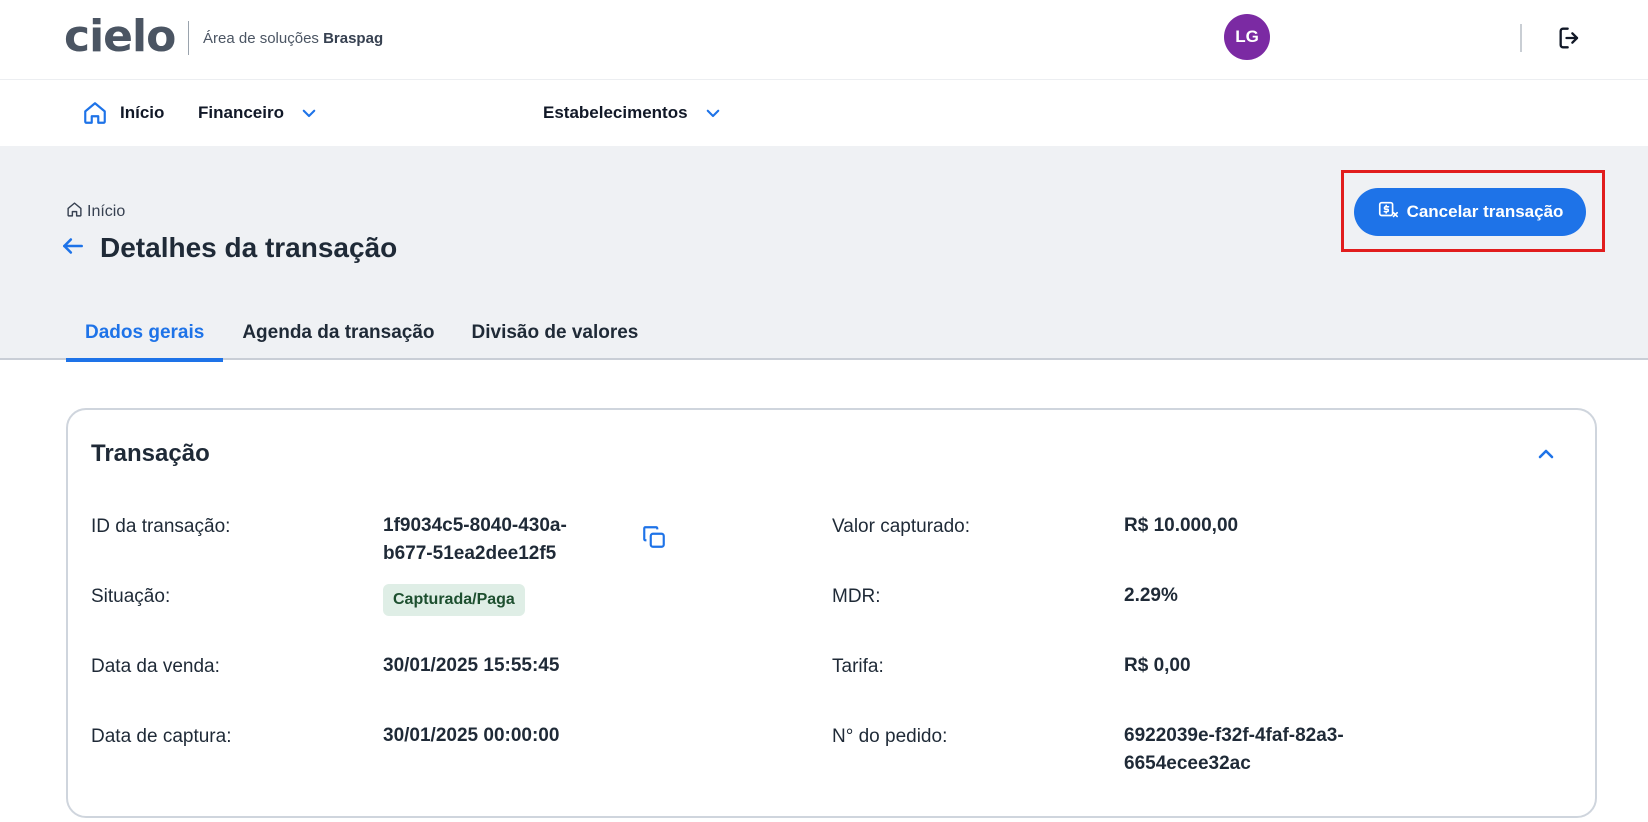  I want to click on logo-subtitle-prefix: Área de soluções, so click(261, 38).